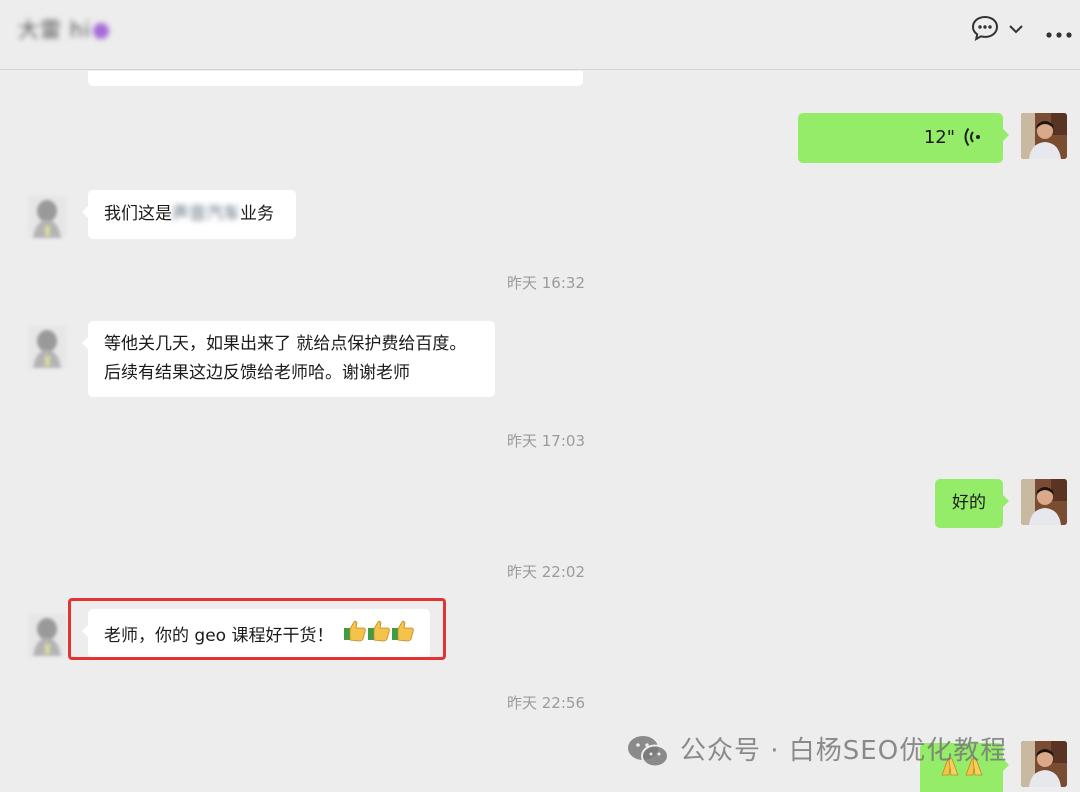 The width and height of the screenshot is (1080, 792). What do you see at coordinates (285, 344) in the screenshot?
I see `message-line-1: 等他关几天，如果出来了 就给点保护费给百度。` at bounding box center [285, 344].